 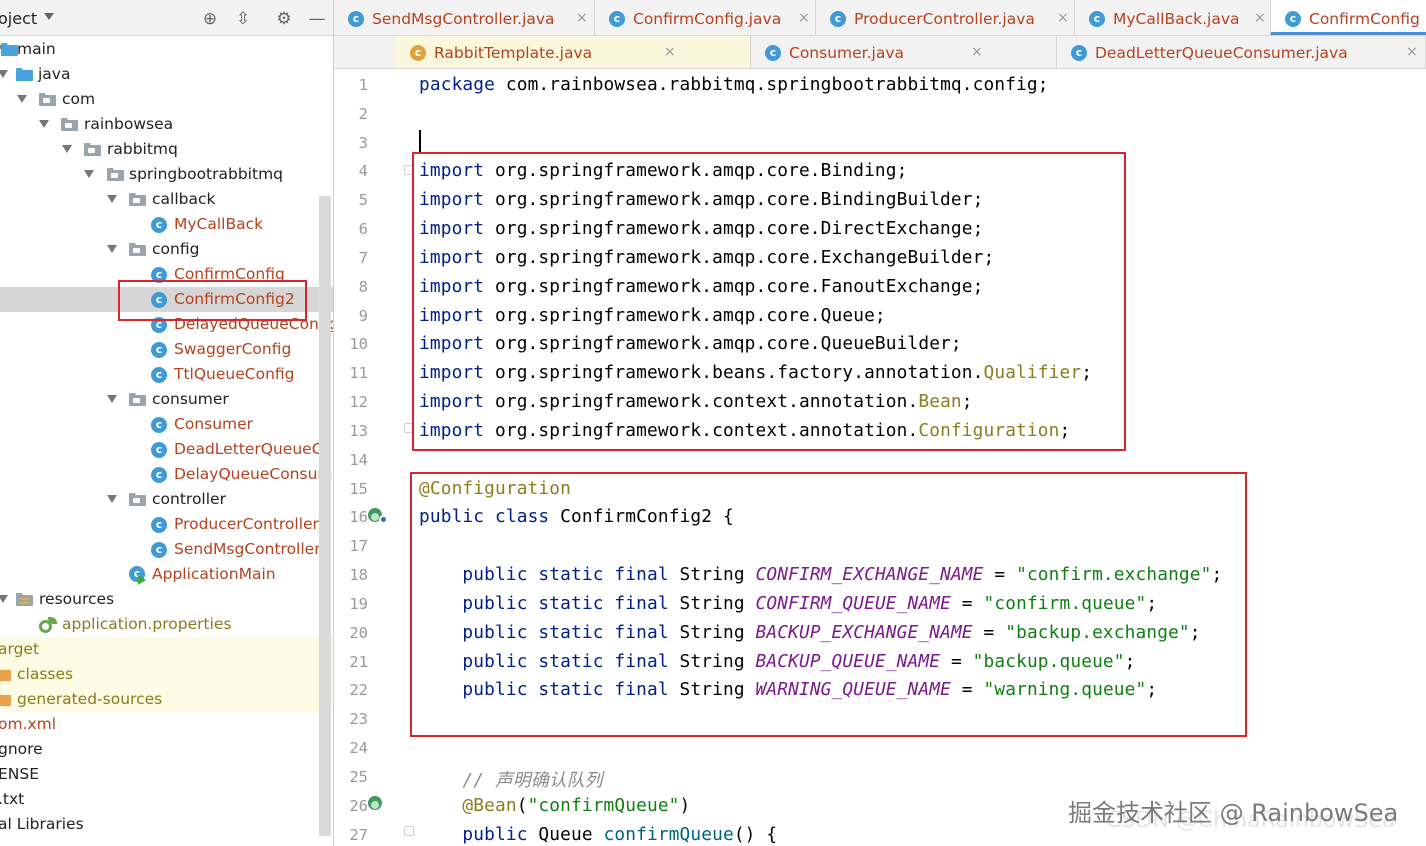 I want to click on tree-item-controller: controller, so click(x=166, y=499).